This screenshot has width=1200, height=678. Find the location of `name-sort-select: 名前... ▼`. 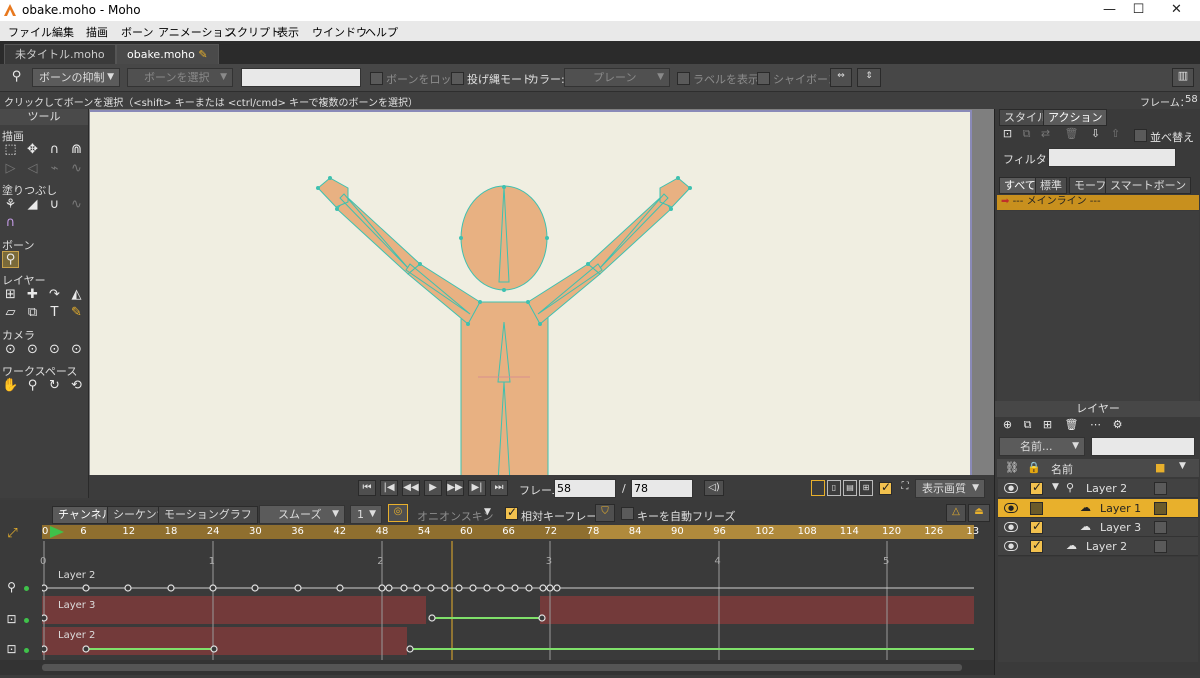

name-sort-select: 名前... ▼ is located at coordinates (1042, 446).